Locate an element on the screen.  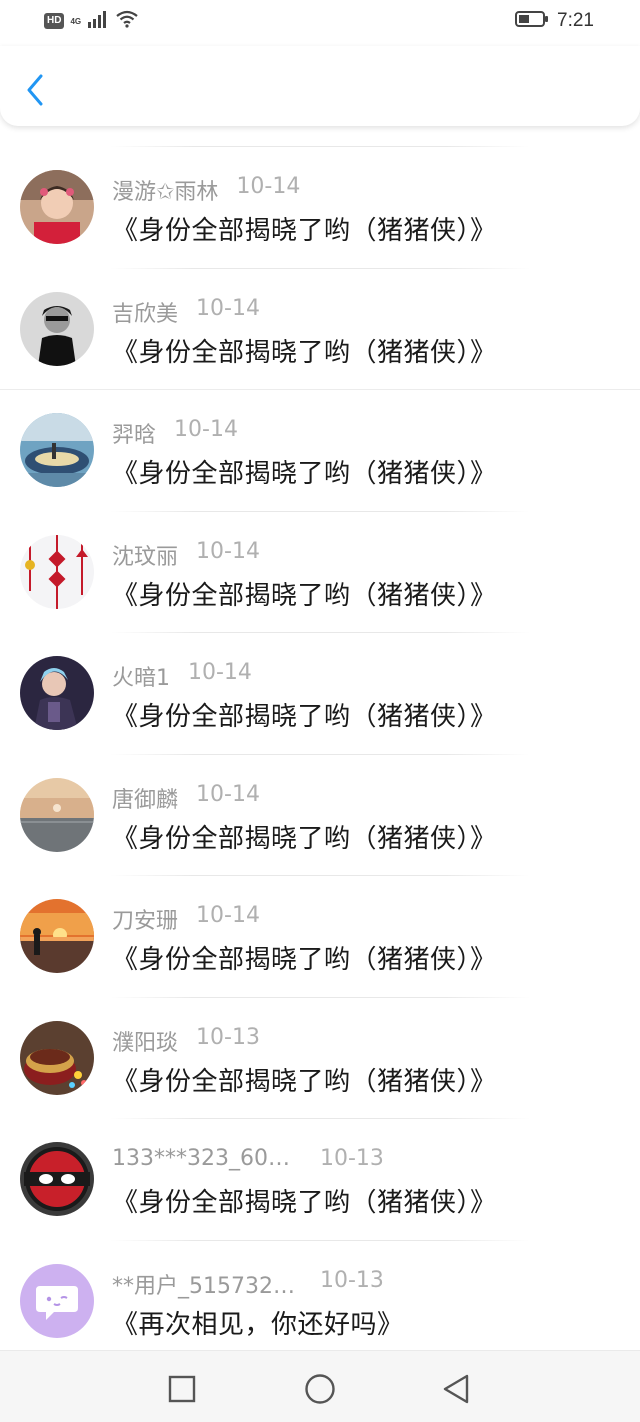
item-meta: **用户_5157323... 10-13 is located at coordinates (248, 1284).